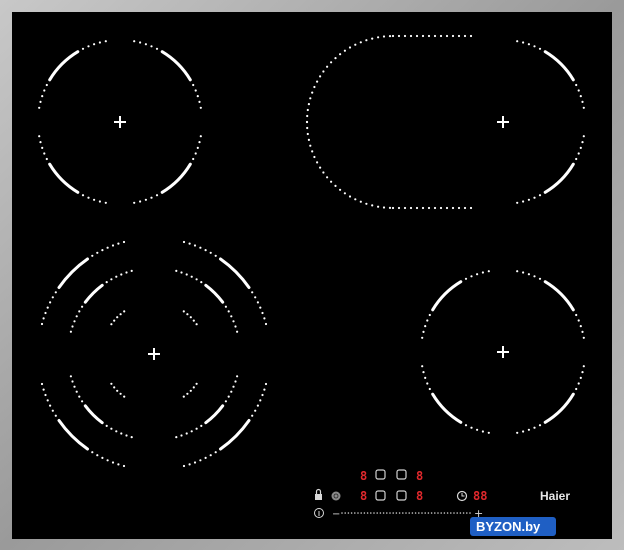 This screenshot has height=550, width=624. What do you see at coordinates (406, 513) in the screenshot?
I see `power-slider` at bounding box center [406, 513].